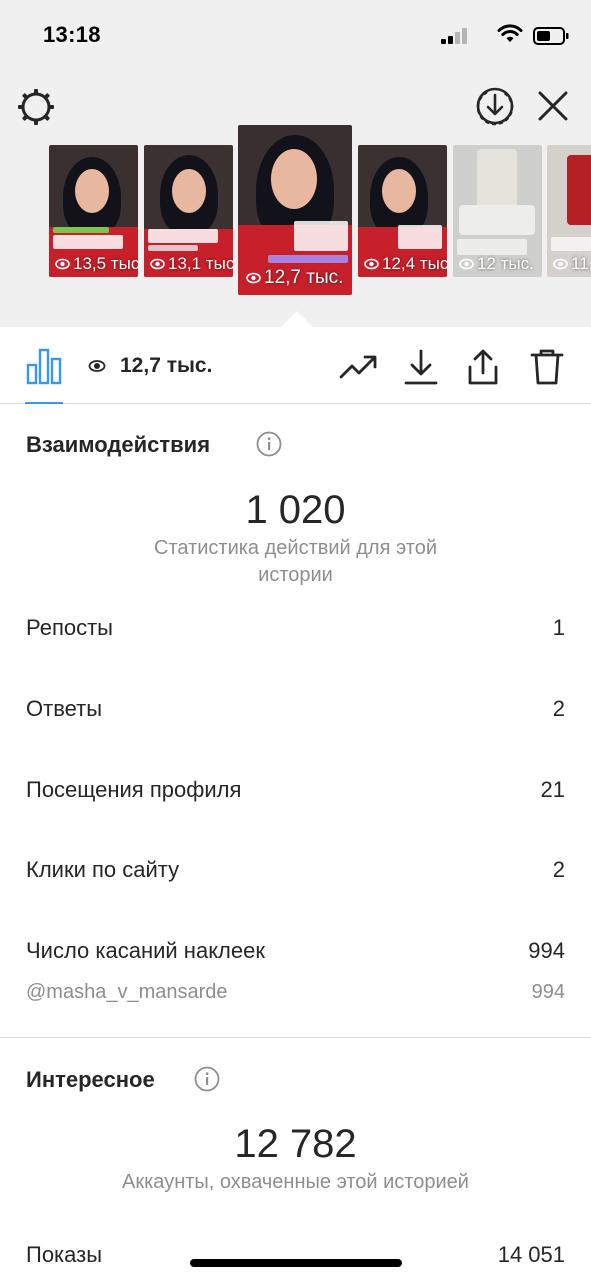  Describe the element at coordinates (103, 869) in the screenshot. I see `stat-label: Клики по сайту` at that location.